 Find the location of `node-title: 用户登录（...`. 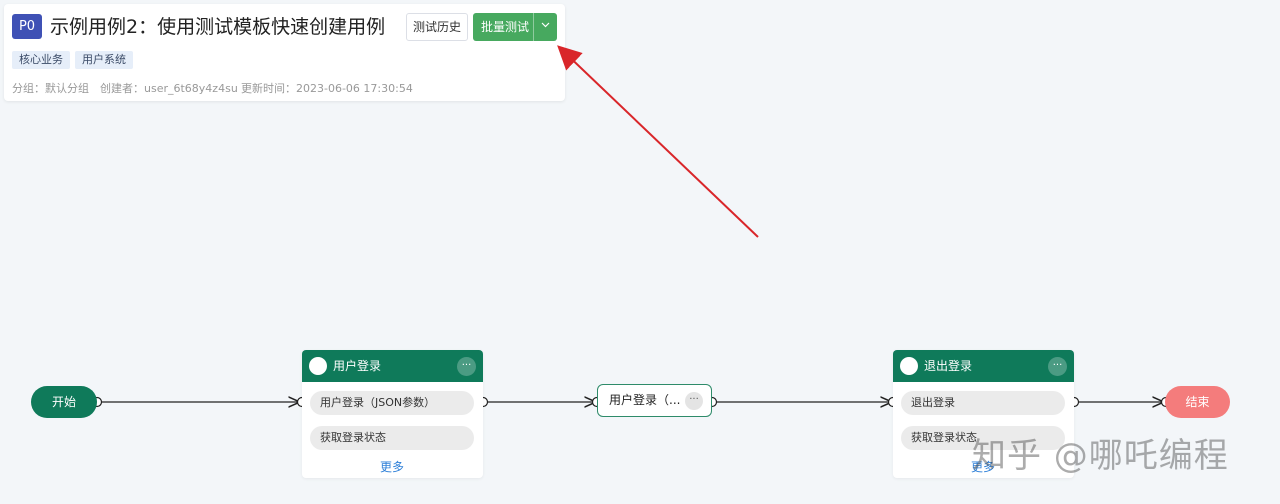

node-title: 用户登录（... is located at coordinates (645, 400).